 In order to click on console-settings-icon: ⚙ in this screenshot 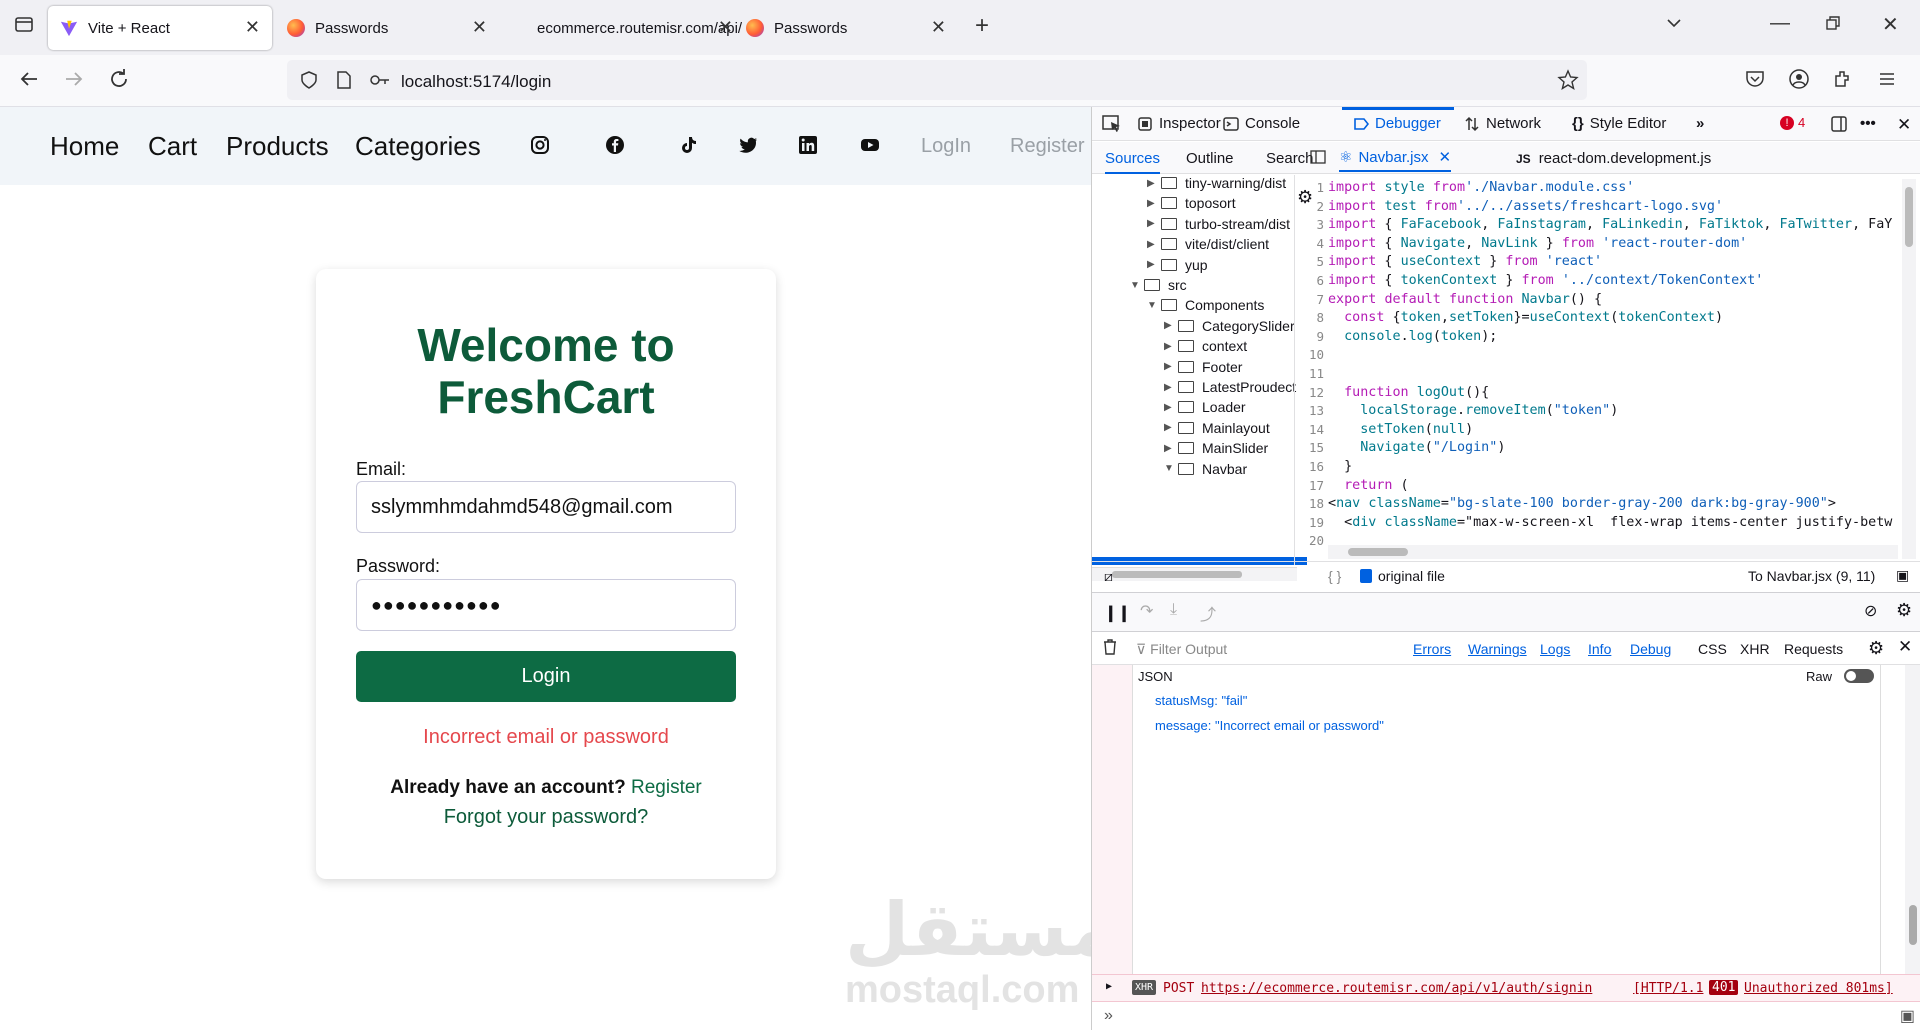, I will do `click(1876, 648)`.